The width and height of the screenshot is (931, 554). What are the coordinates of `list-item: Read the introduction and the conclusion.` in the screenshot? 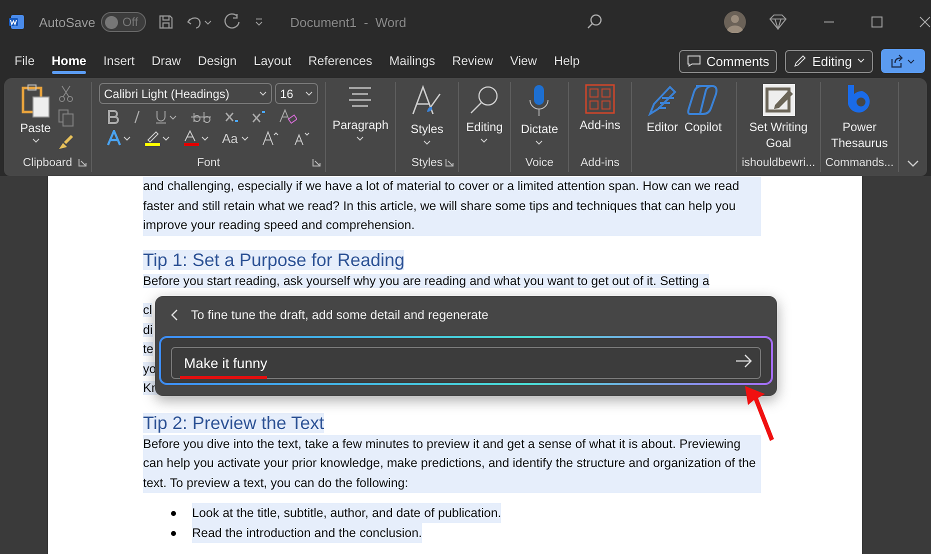 It's located at (307, 533).